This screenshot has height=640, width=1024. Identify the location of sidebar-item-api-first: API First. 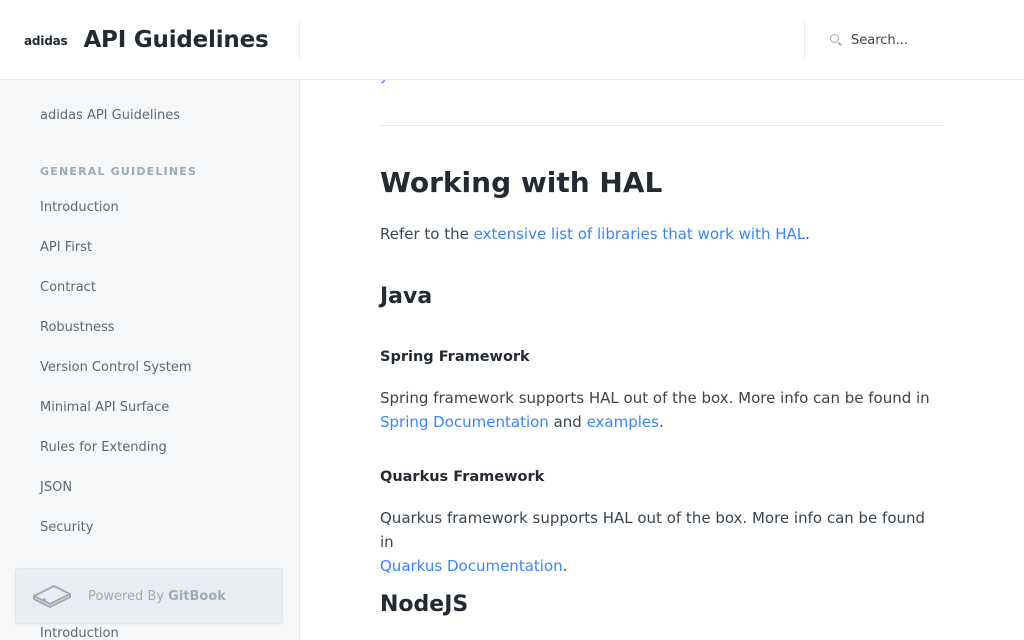
(66, 247).